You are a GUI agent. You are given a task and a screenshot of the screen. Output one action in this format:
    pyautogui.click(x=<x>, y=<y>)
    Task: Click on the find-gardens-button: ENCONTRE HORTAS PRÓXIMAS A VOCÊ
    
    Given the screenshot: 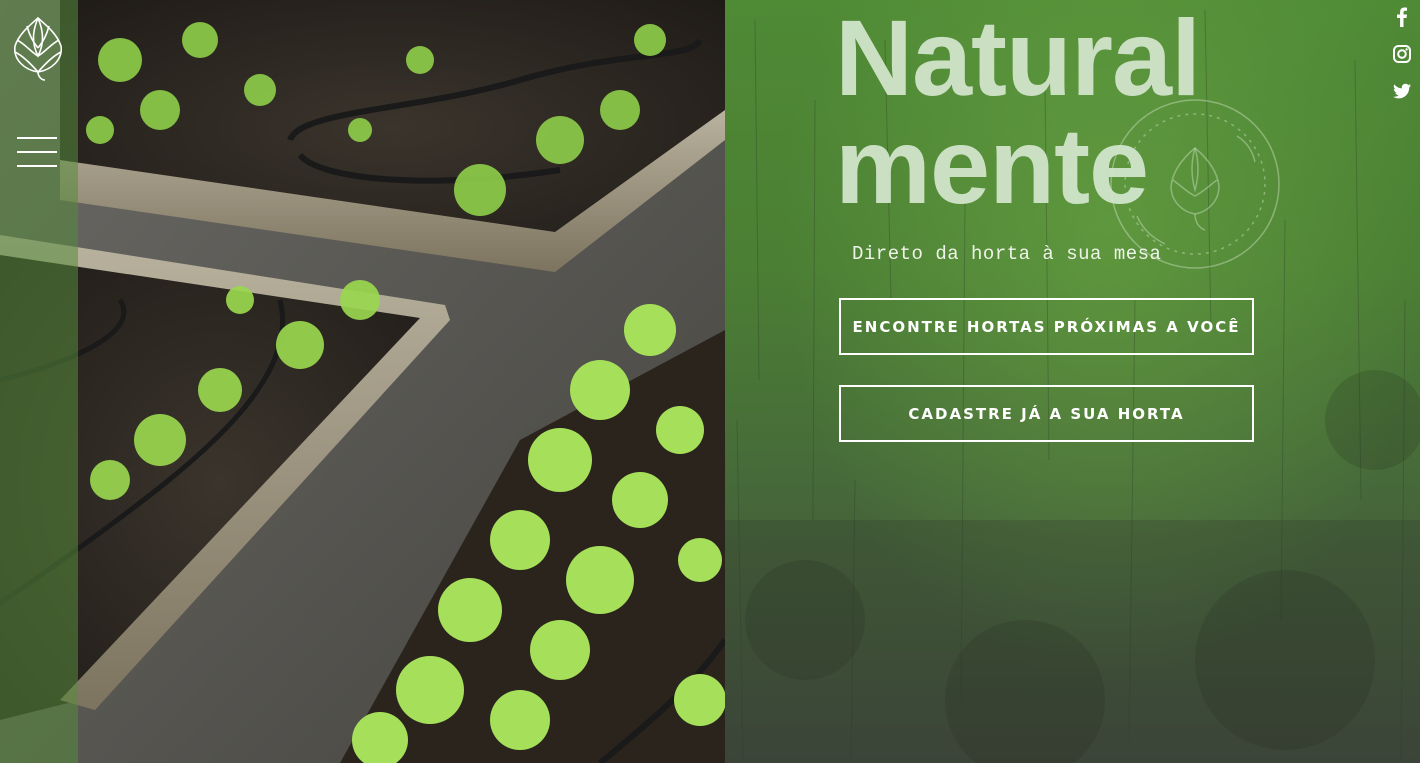 What is the action you would take?
    pyautogui.click(x=1046, y=326)
    